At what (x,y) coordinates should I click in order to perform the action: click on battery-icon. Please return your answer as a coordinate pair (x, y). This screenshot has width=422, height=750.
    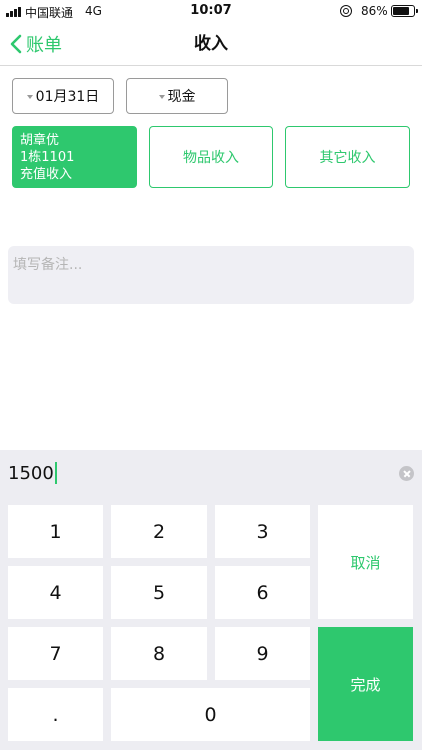
    Looking at the image, I should click on (404, 11).